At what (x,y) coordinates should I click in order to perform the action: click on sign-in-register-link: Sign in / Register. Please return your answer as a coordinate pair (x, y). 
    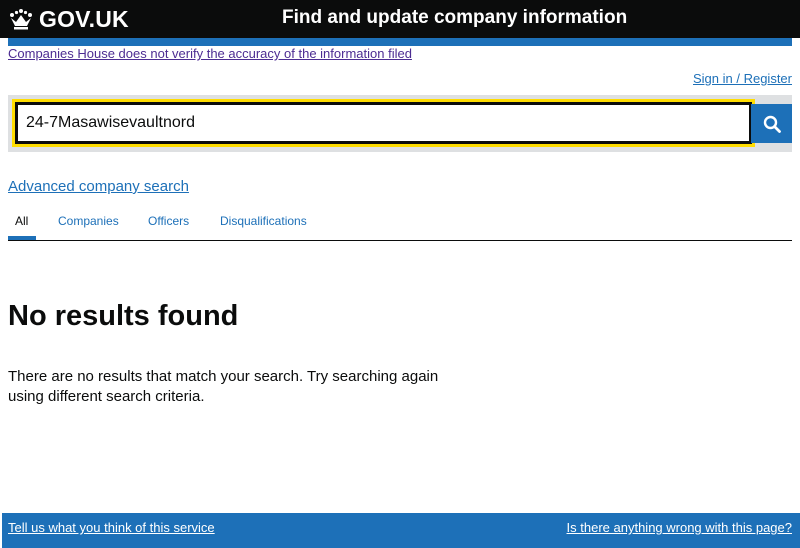
    Looking at the image, I should click on (742, 78).